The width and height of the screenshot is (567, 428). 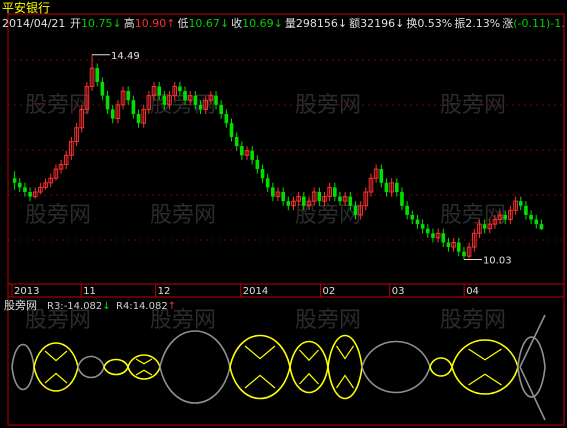 I want to click on info-value: 0.53%, so click(x=434, y=23).